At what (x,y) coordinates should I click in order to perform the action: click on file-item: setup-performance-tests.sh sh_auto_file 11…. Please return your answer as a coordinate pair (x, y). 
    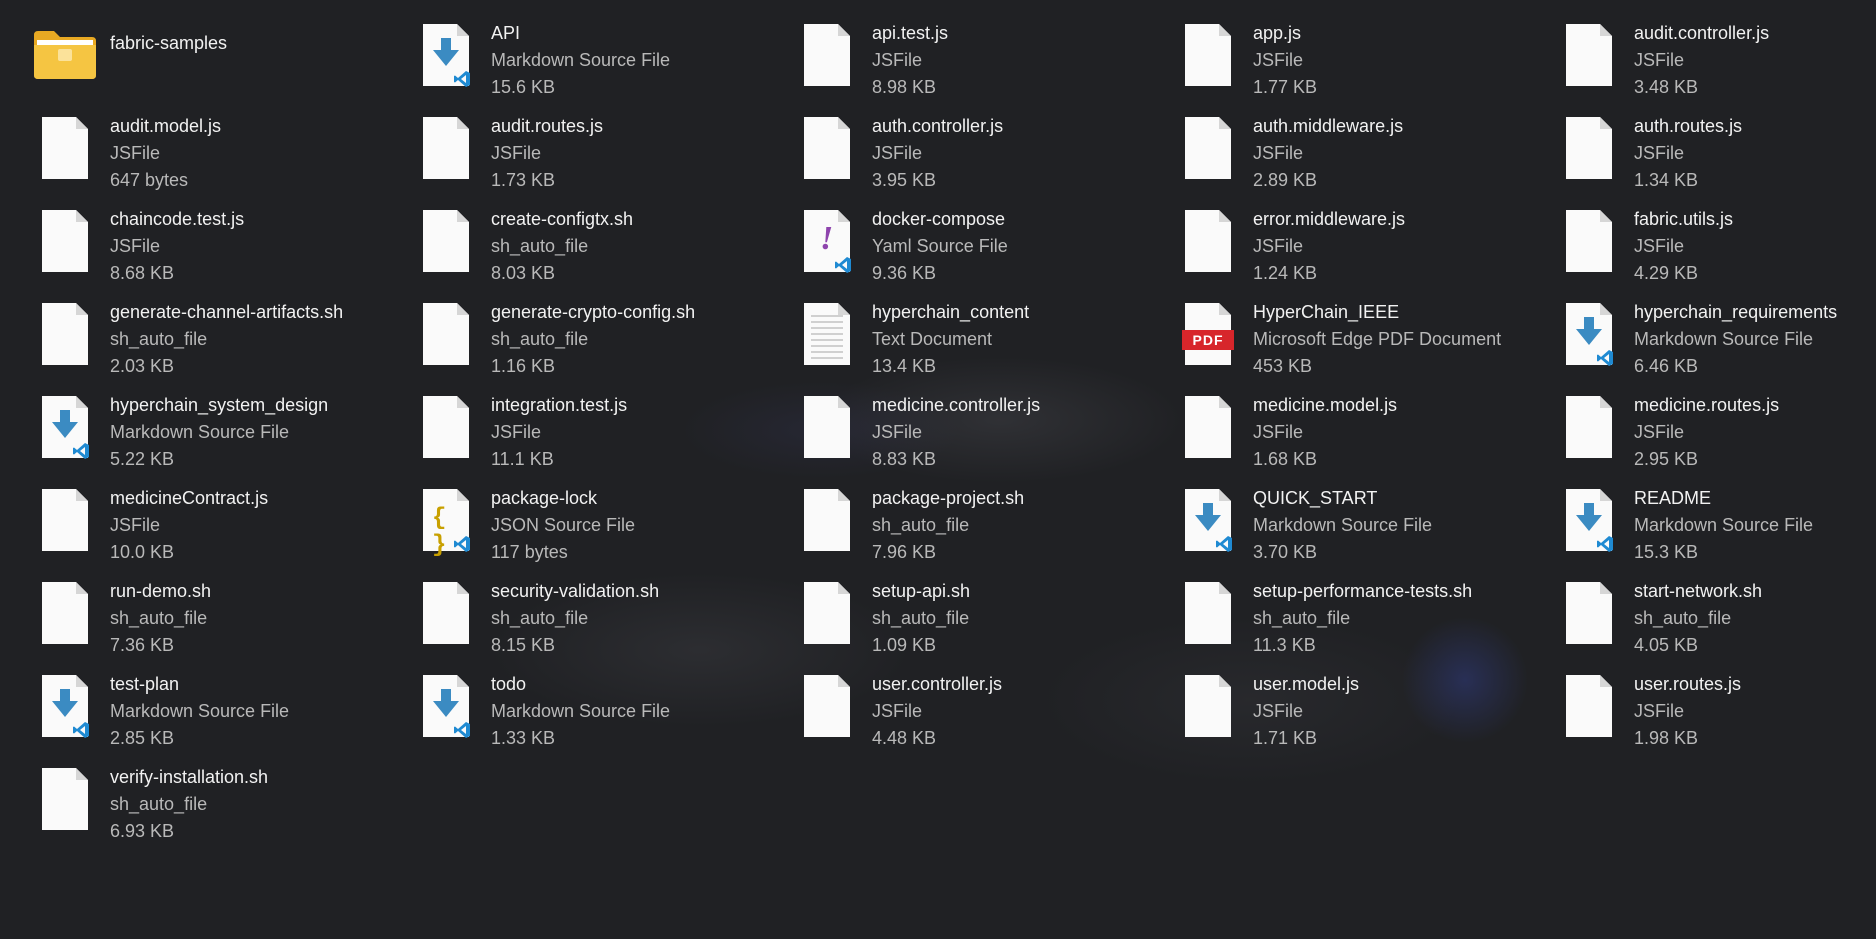
    Looking at the image, I should click on (1355, 614).